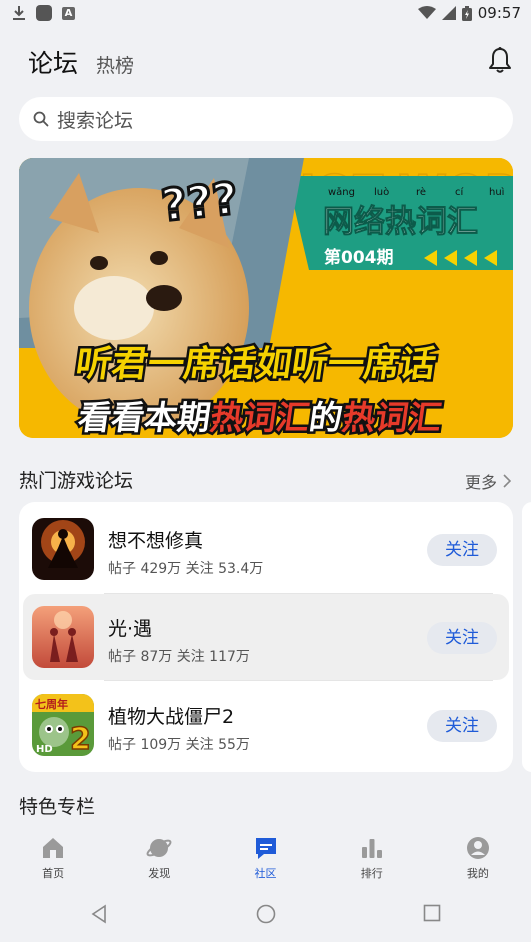 This screenshot has height=942, width=531. Describe the element at coordinates (359, 257) in the screenshot. I see `banner-issue: 第004期` at that location.